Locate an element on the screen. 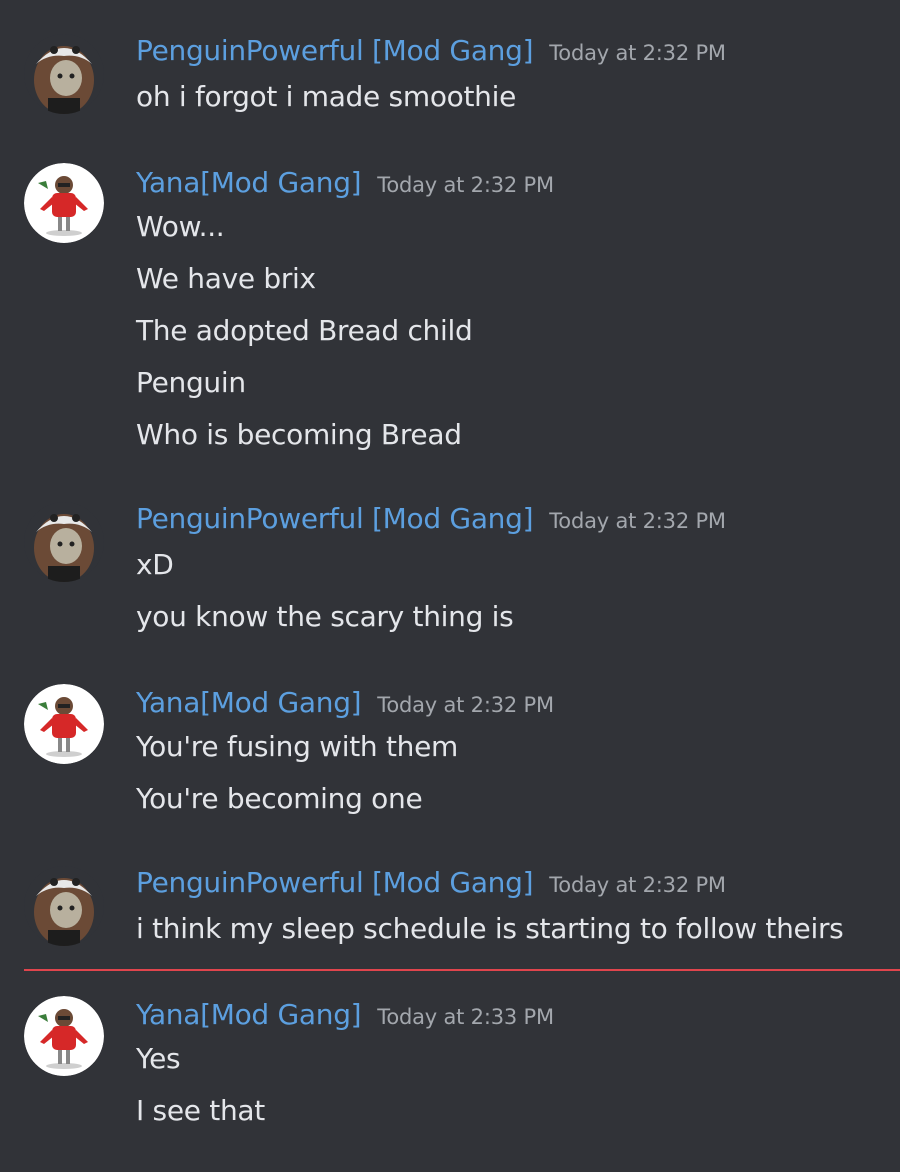  message-text: We have brix is located at coordinates (226, 278).